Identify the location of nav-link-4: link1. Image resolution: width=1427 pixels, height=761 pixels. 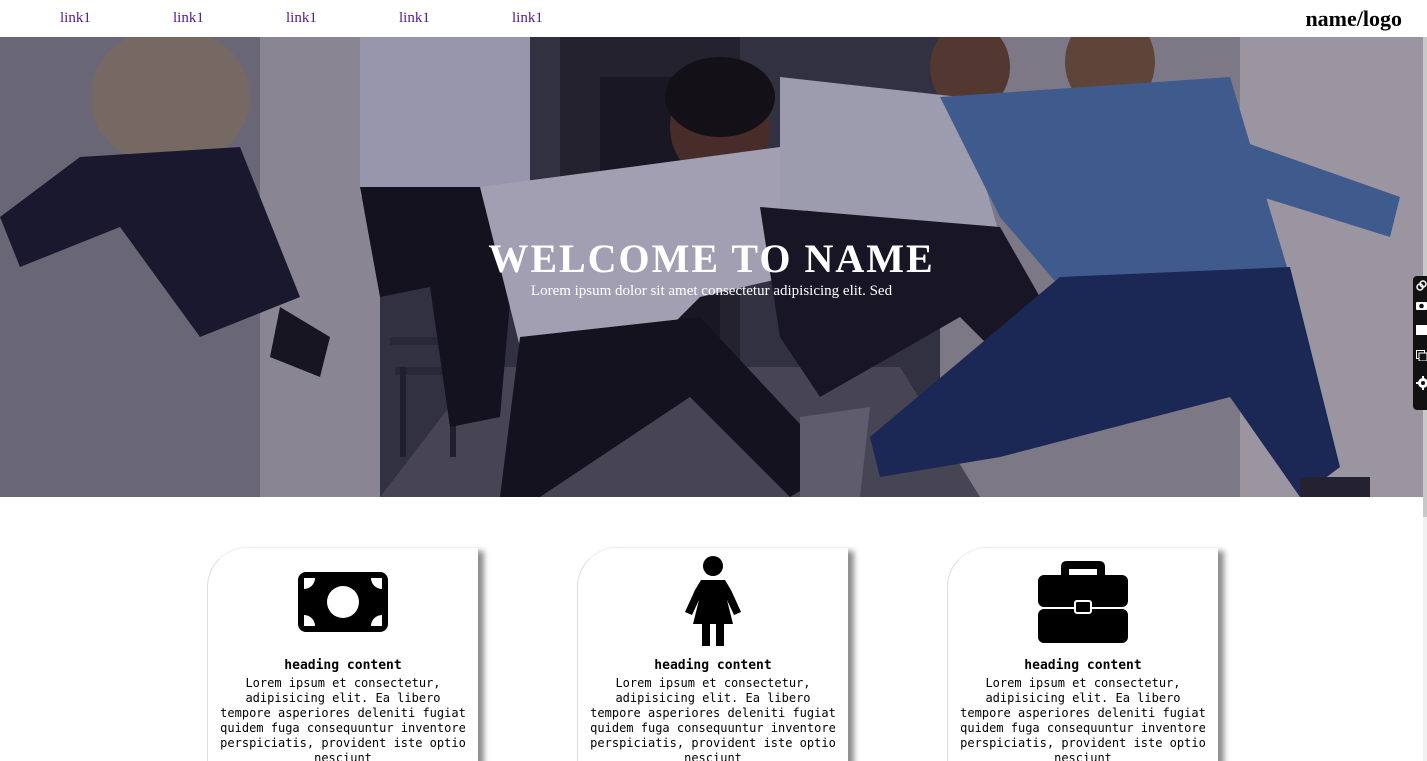
(455, 18).